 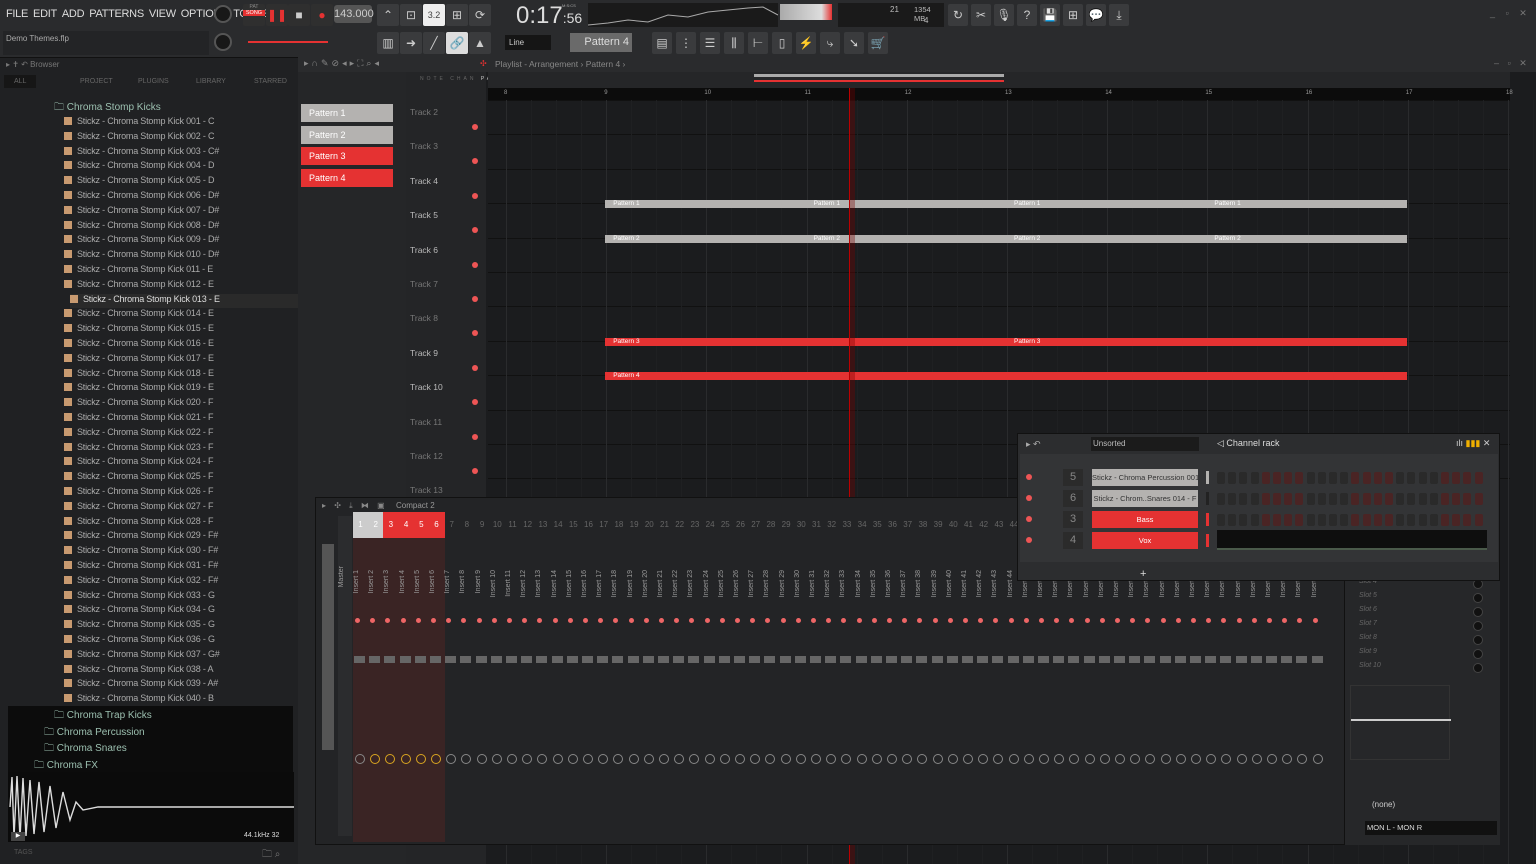 I want to click on browser-tab-starred: STARRED, so click(x=270, y=81).